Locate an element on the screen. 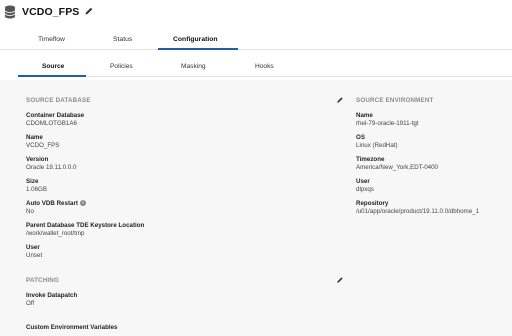 This screenshot has height=336, width=512. custom-env-label: Custom Environment Variables is located at coordinates (72, 327).